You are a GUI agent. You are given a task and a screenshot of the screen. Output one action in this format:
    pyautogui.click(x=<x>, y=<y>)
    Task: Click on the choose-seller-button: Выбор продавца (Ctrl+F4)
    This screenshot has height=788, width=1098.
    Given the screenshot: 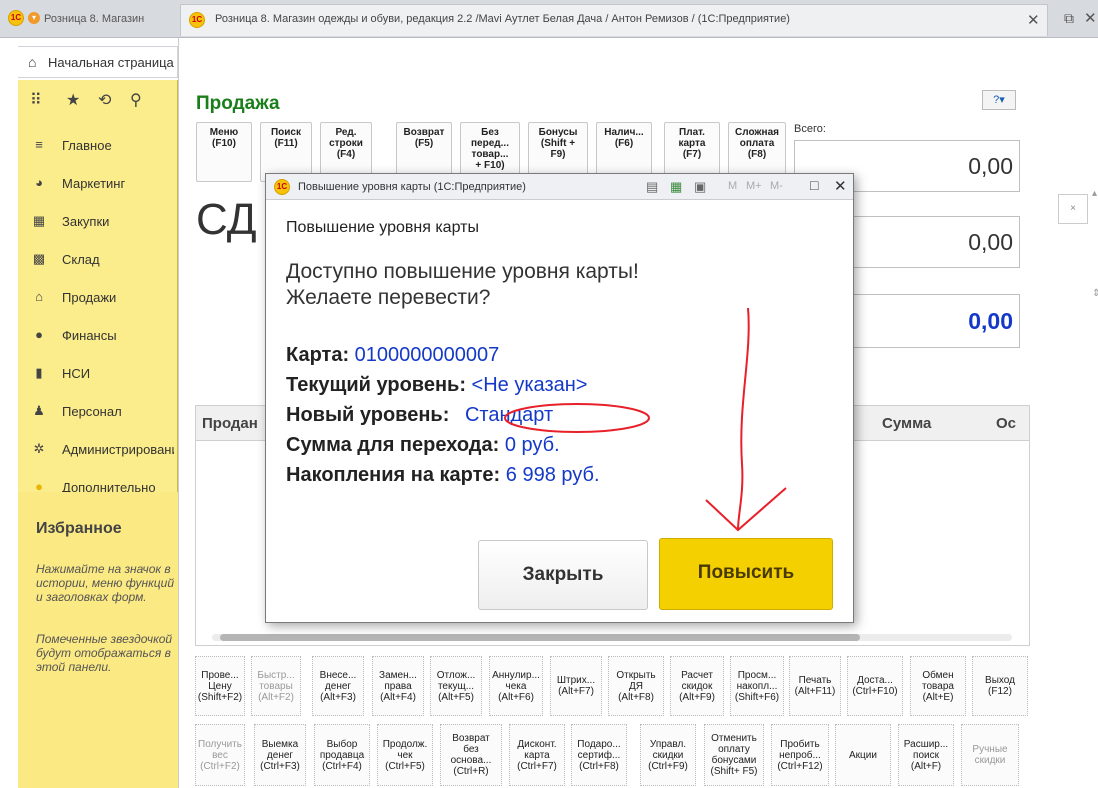 What is the action you would take?
    pyautogui.click(x=342, y=755)
    